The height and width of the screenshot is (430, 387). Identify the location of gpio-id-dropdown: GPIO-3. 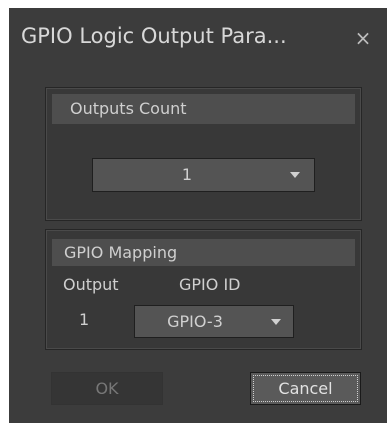
(214, 321).